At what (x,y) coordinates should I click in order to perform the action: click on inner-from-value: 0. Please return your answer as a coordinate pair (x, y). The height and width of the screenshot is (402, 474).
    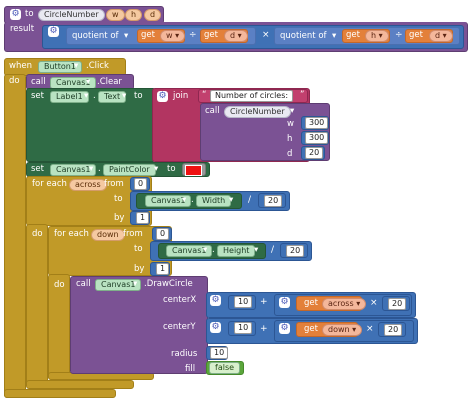
    Looking at the image, I should click on (163, 234).